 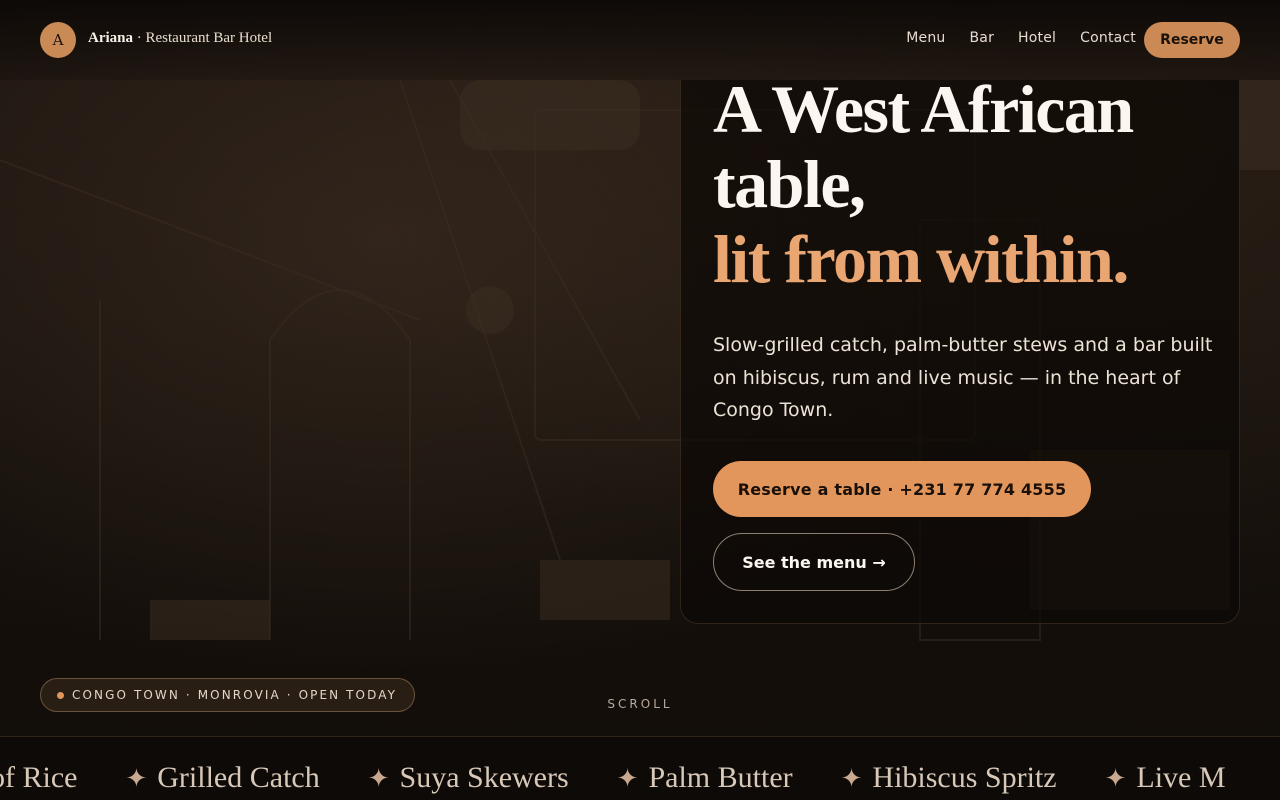 What do you see at coordinates (1108, 38) in the screenshot?
I see `nav-link-contact: Contact` at bounding box center [1108, 38].